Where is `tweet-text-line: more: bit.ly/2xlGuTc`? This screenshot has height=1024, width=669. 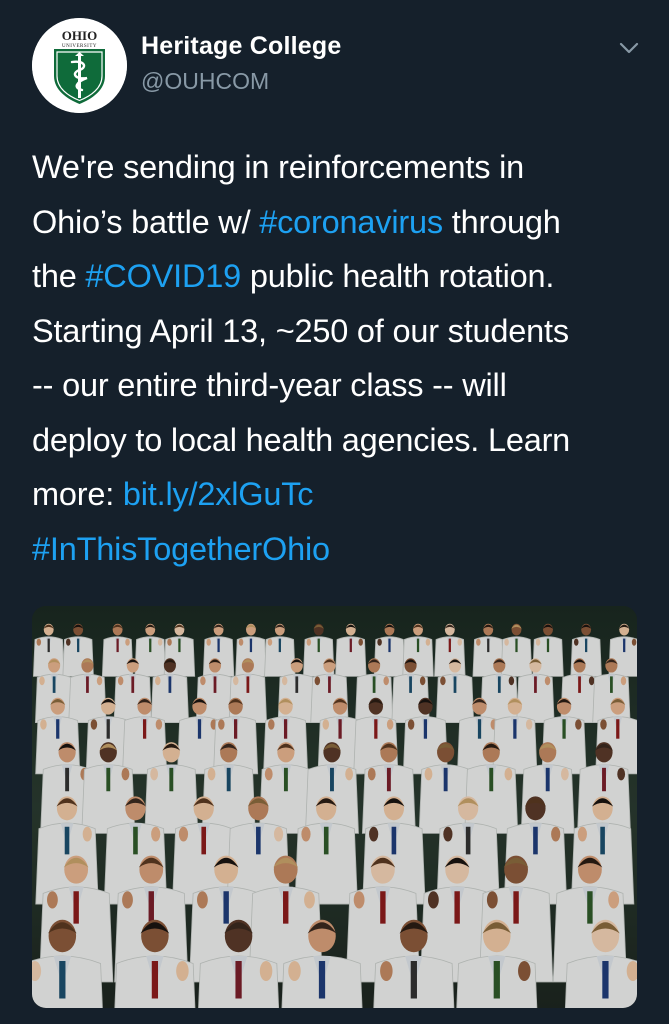 tweet-text-line: more: bit.ly/2xlGuTc is located at coordinates (173, 494).